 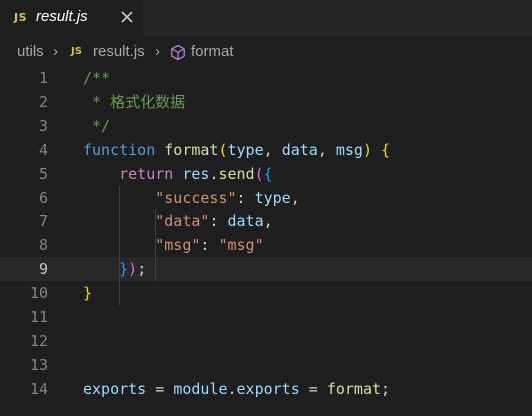 What do you see at coordinates (232, 388) in the screenshot?
I see `code-token: .` at bounding box center [232, 388].